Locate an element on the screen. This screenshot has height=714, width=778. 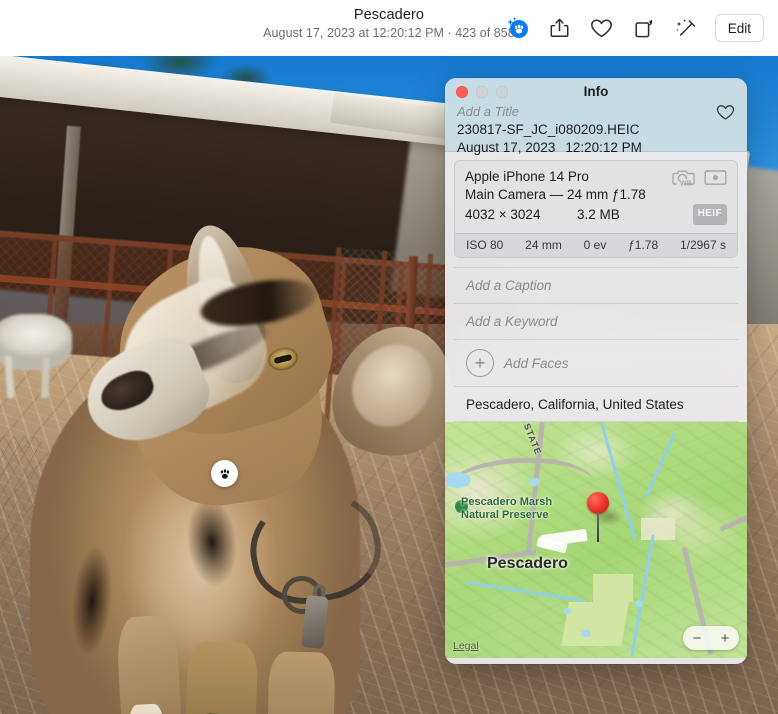
map-pin-head is located at coordinates (598, 503).